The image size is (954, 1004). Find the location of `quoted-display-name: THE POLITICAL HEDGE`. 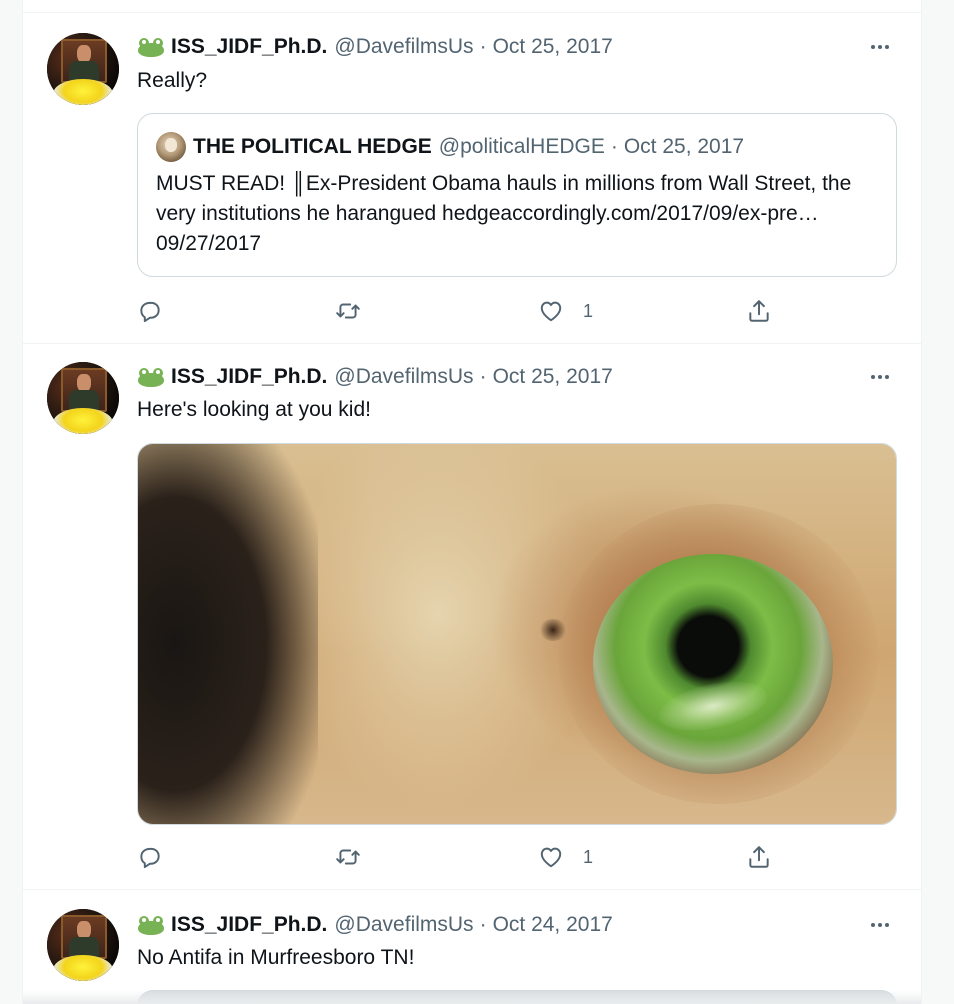

quoted-display-name: THE POLITICAL HEDGE is located at coordinates (312, 146).